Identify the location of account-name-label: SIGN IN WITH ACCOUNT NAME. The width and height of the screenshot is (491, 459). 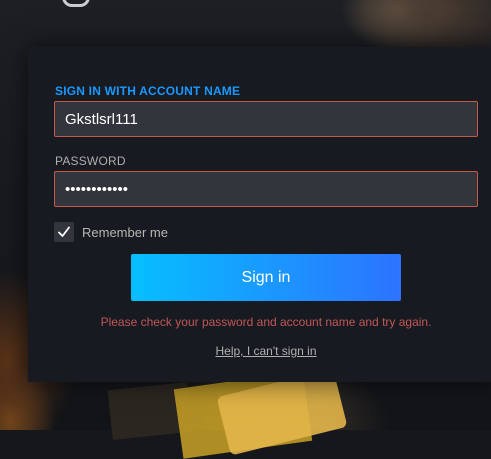
(148, 91).